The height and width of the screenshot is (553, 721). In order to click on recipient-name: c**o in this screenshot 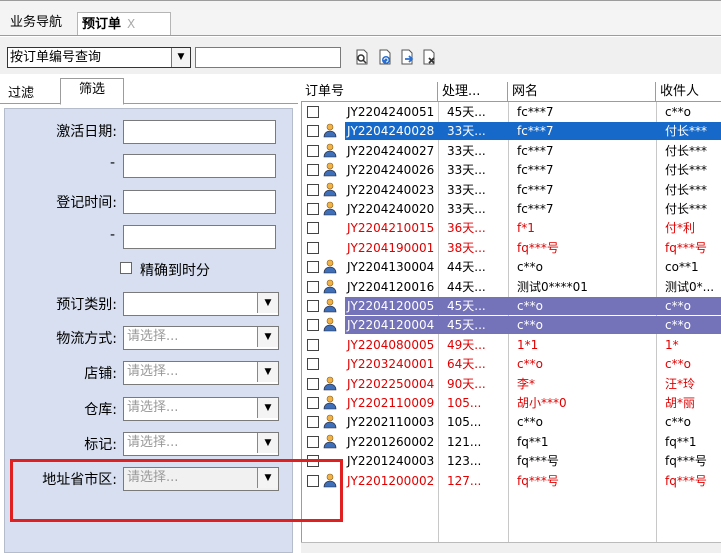, I will do `click(678, 325)`.